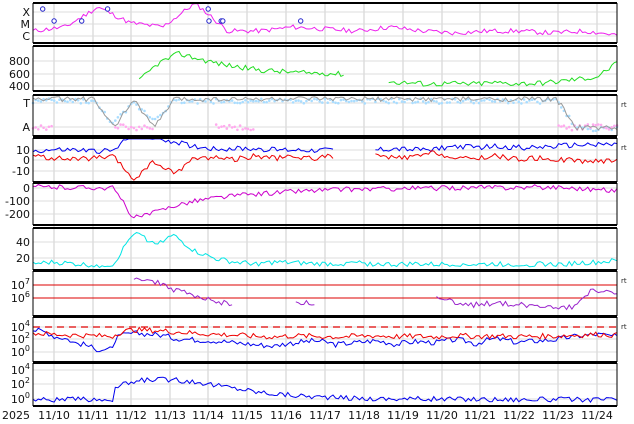 The image size is (634, 424). I want to click on electron-flux-series-0-line, so click(375, 294).